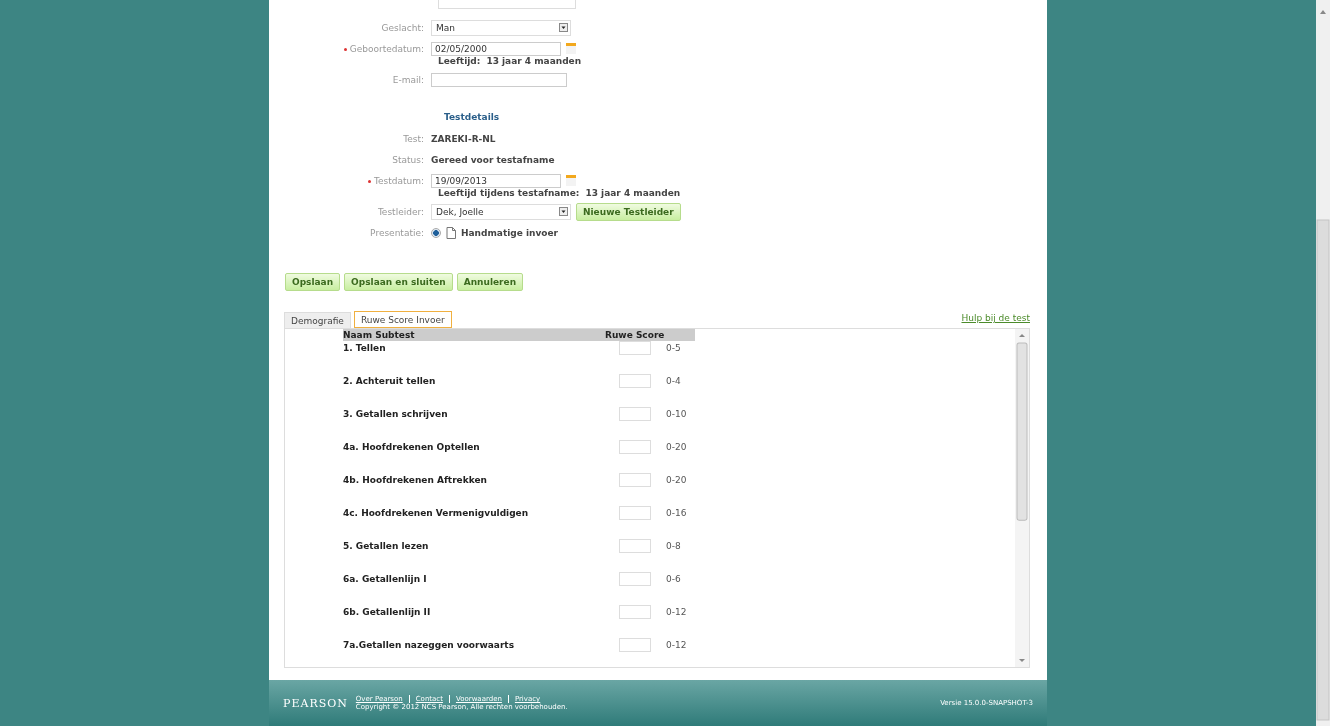  Describe the element at coordinates (408, 79) in the screenshot. I see `field-label: E-mail:` at that location.